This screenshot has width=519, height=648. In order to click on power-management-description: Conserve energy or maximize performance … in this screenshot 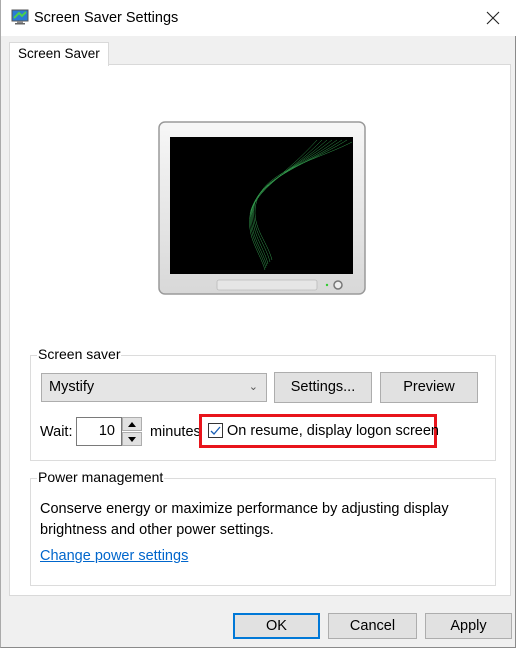, I will do `click(244, 519)`.